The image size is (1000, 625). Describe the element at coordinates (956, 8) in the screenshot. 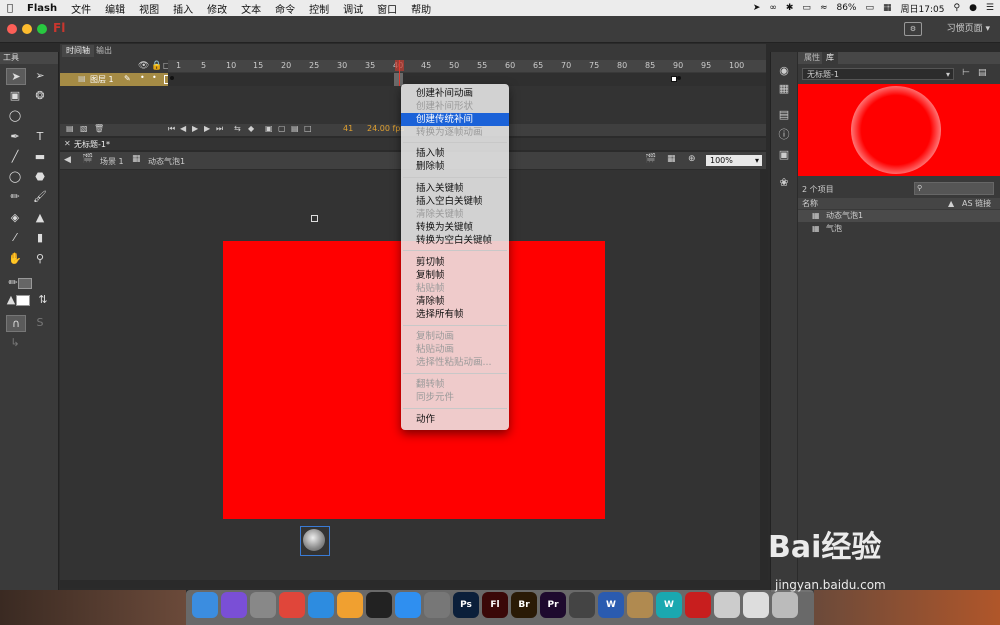

I see `spotlight-icon: ⚲` at that location.